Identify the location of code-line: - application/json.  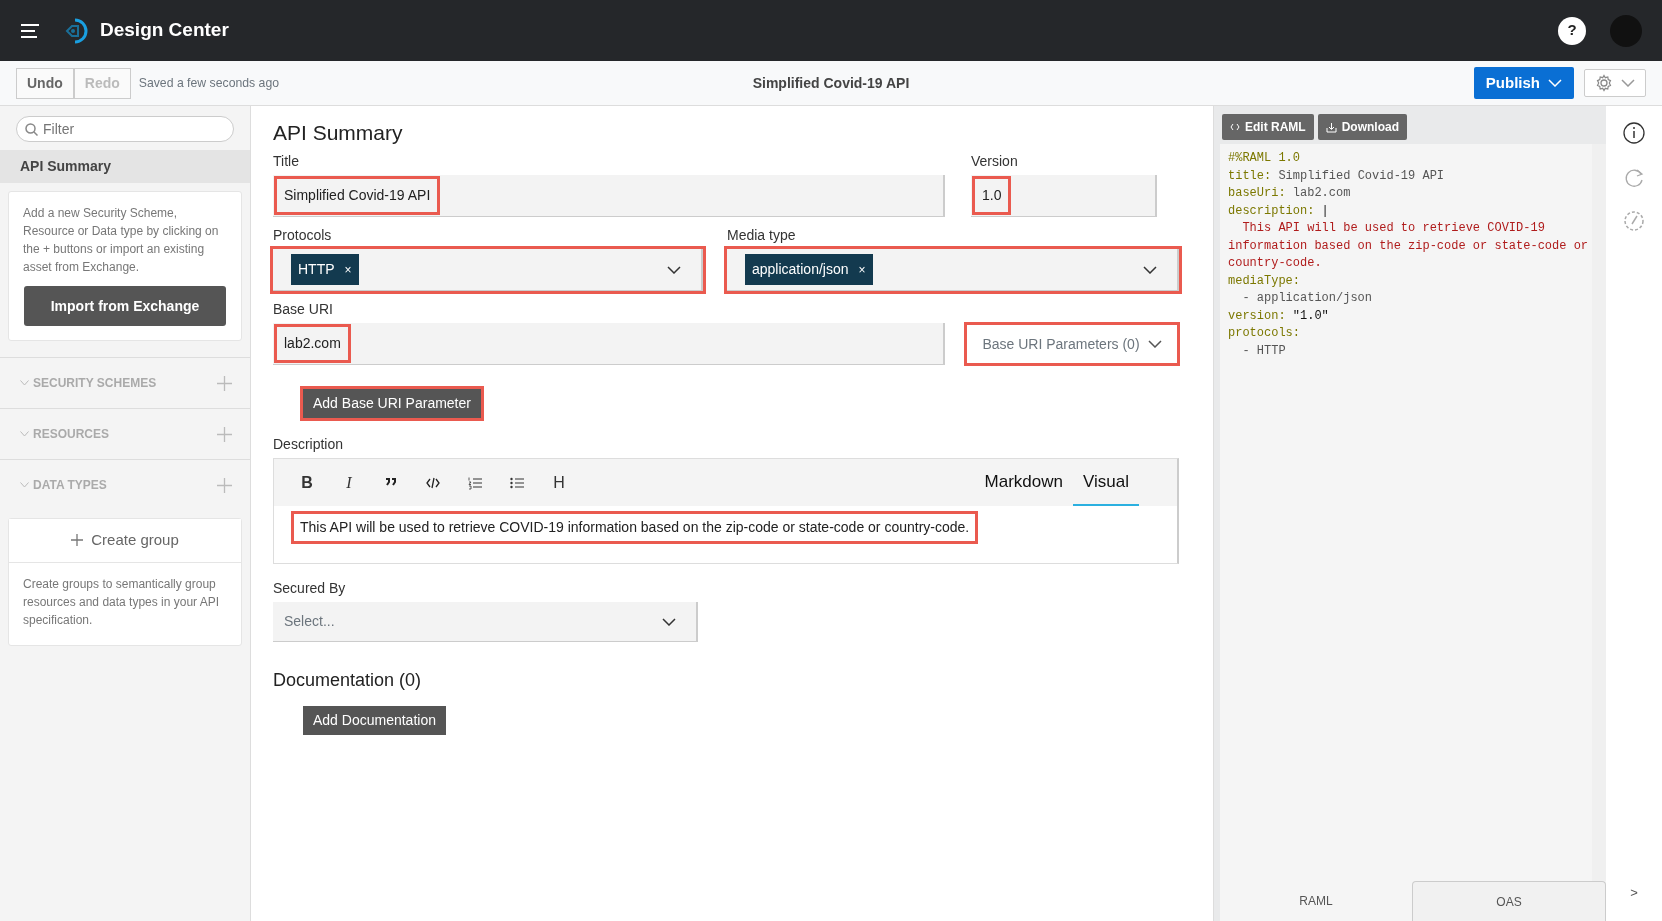
(1307, 298).